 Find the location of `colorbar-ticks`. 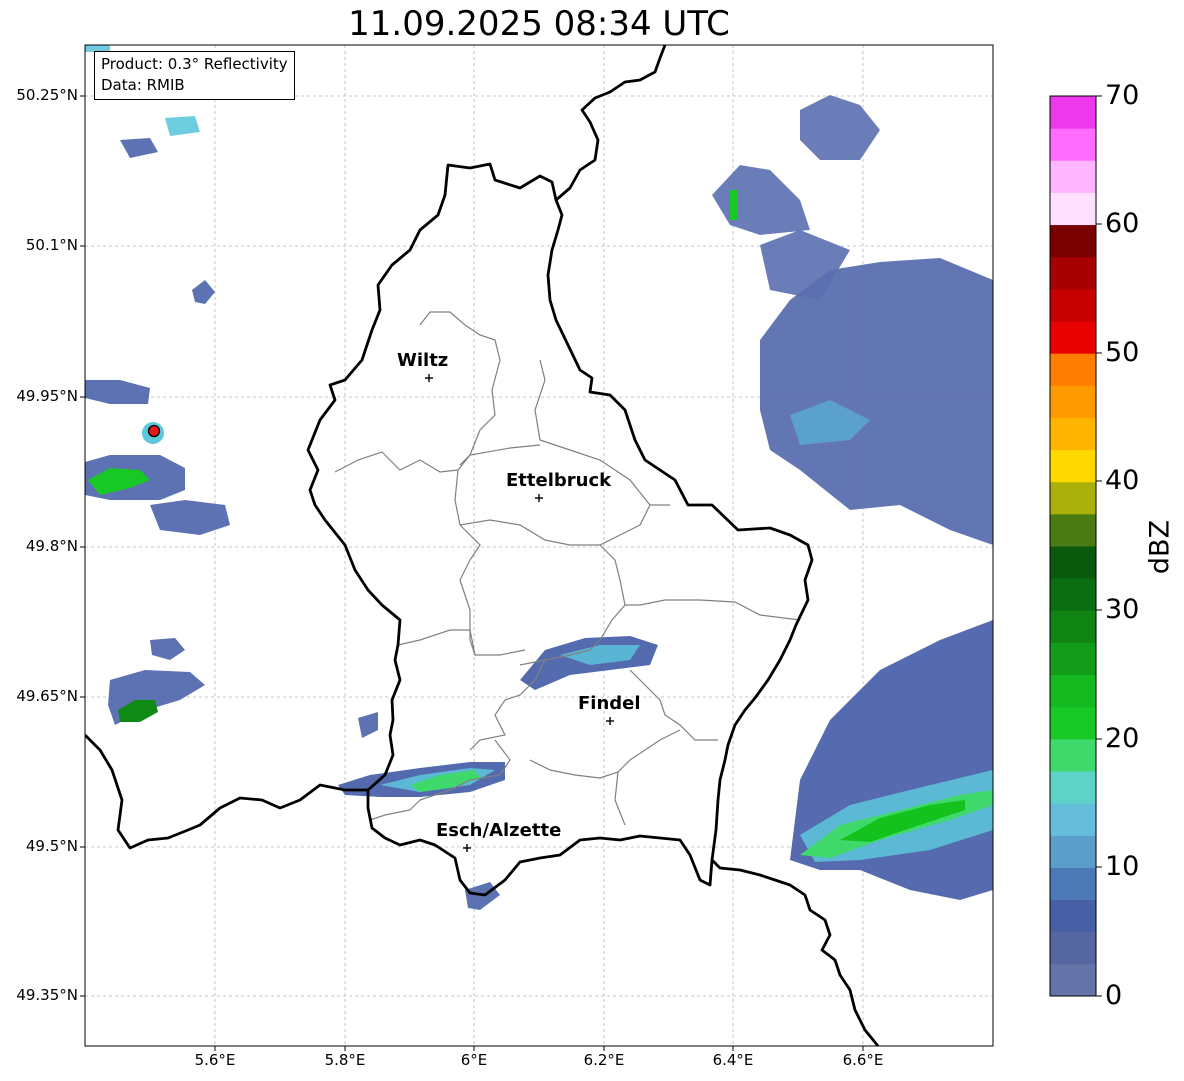

colorbar-ticks is located at coordinates (1099, 546).